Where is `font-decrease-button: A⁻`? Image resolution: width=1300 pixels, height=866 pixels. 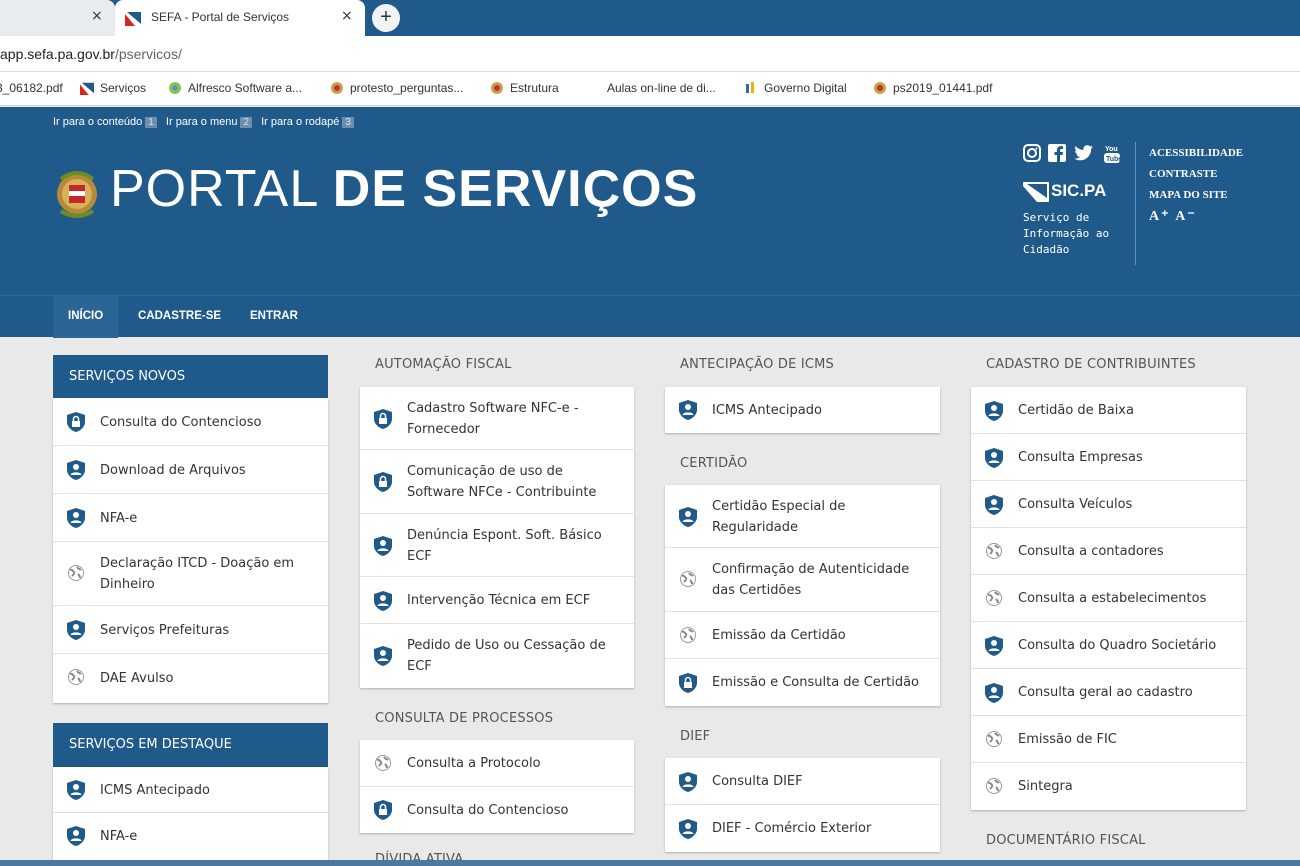 font-decrease-button: A⁻ is located at coordinates (1186, 216).